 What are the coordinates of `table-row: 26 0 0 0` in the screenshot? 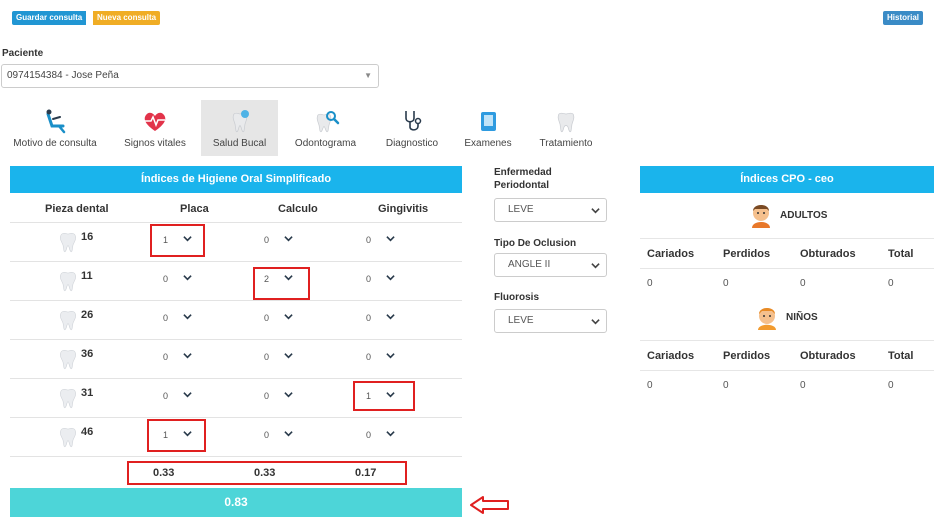 It's located at (236, 319).